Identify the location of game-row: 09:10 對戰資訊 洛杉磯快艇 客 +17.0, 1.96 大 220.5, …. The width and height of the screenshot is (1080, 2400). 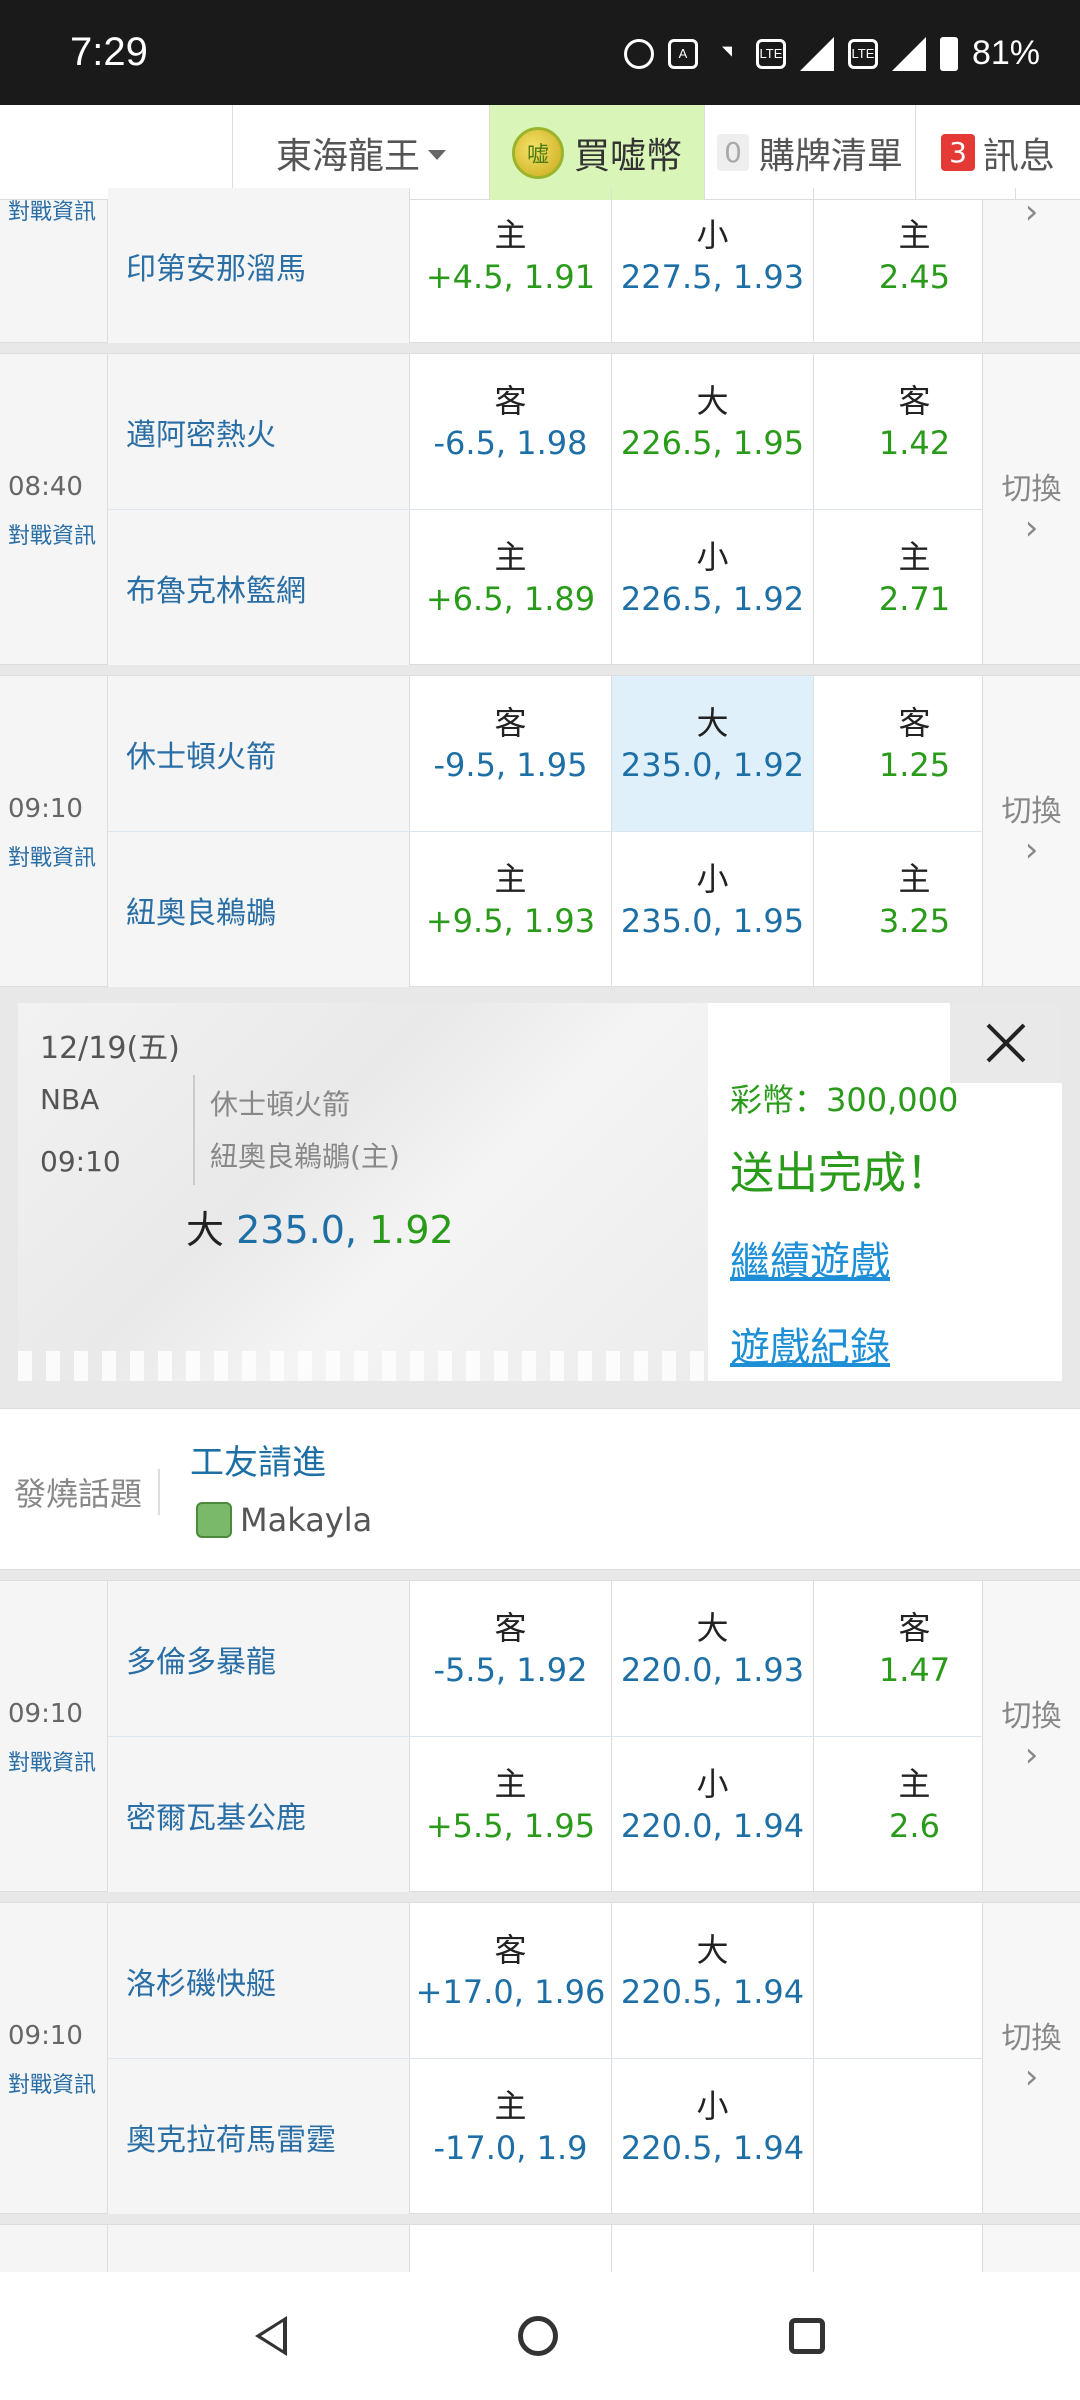
(540, 2058).